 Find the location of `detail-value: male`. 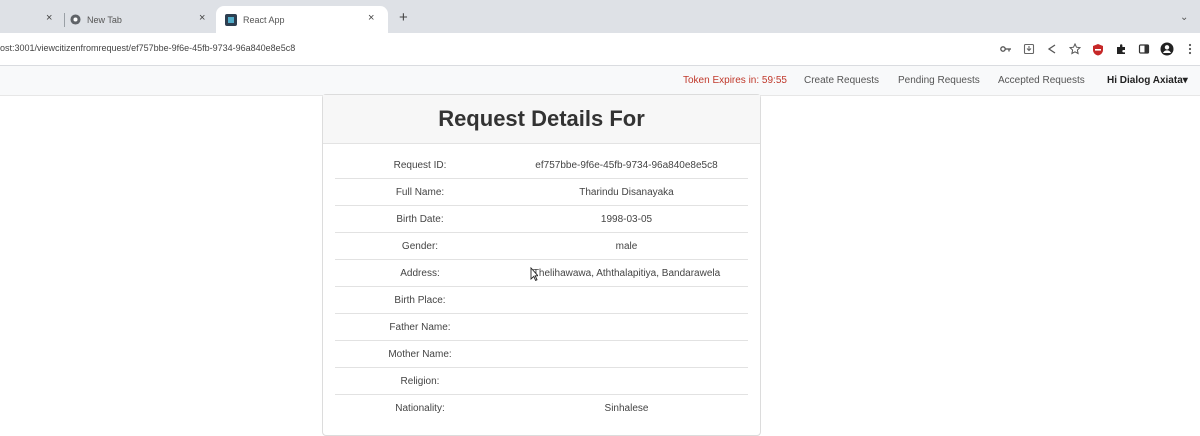

detail-value: male is located at coordinates (626, 246).